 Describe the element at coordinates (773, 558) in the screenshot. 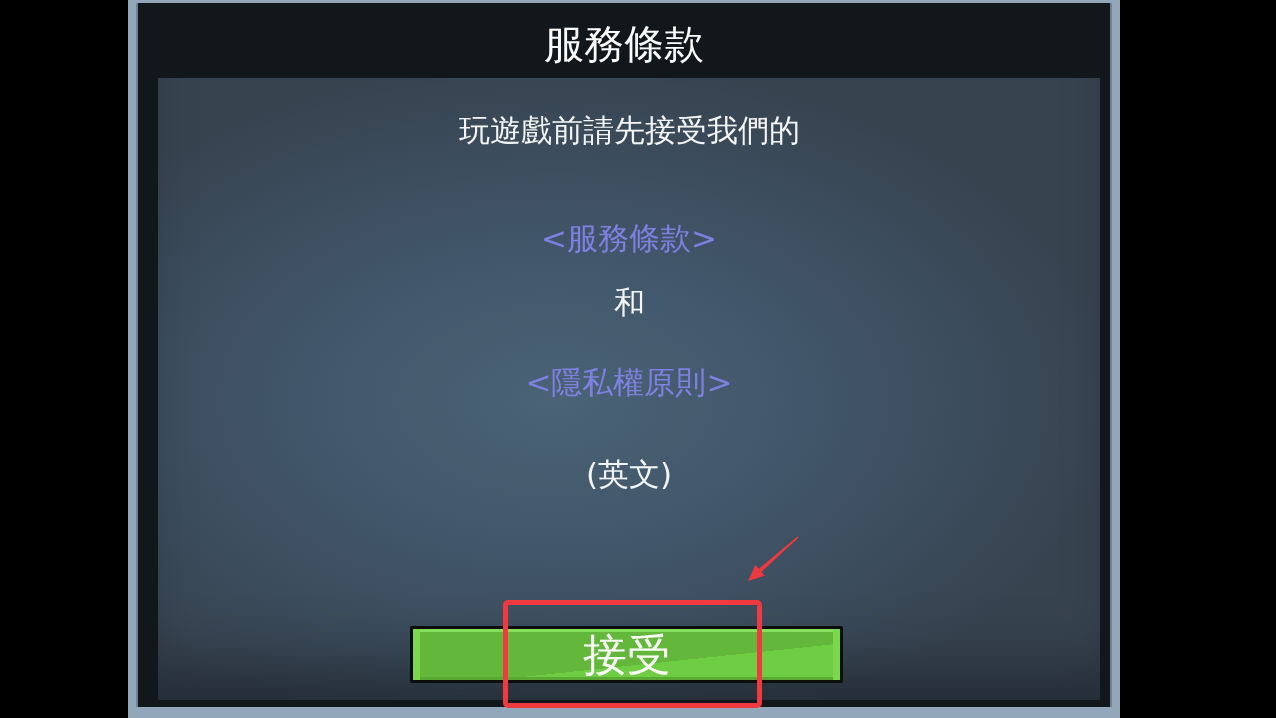

I see `arrow-icon` at that location.